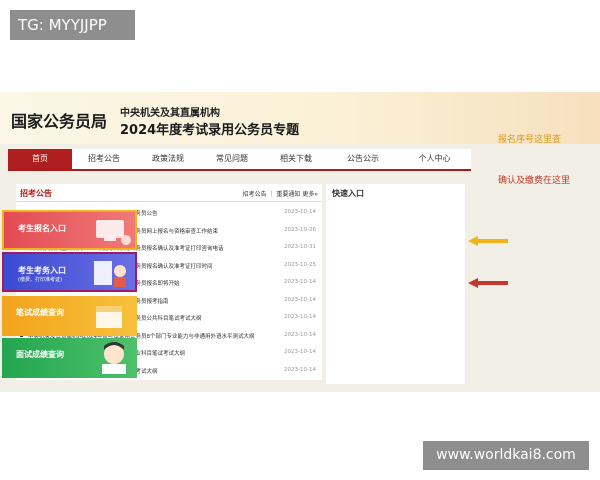 This screenshot has width=600, height=480. What do you see at coordinates (300, 247) in the screenshot?
I see `announcement-date: 2023-10-31` at bounding box center [300, 247].